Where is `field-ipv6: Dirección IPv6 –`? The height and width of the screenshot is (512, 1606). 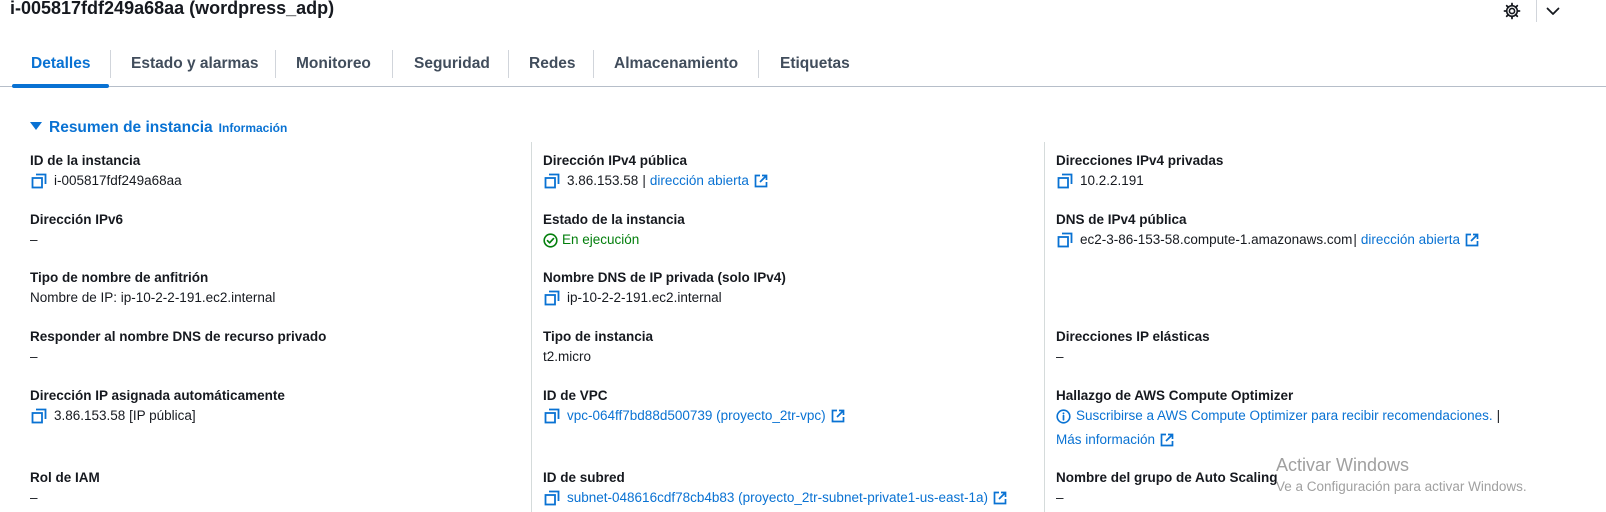
field-ipv6: Dirección IPv6 – is located at coordinates (76, 230).